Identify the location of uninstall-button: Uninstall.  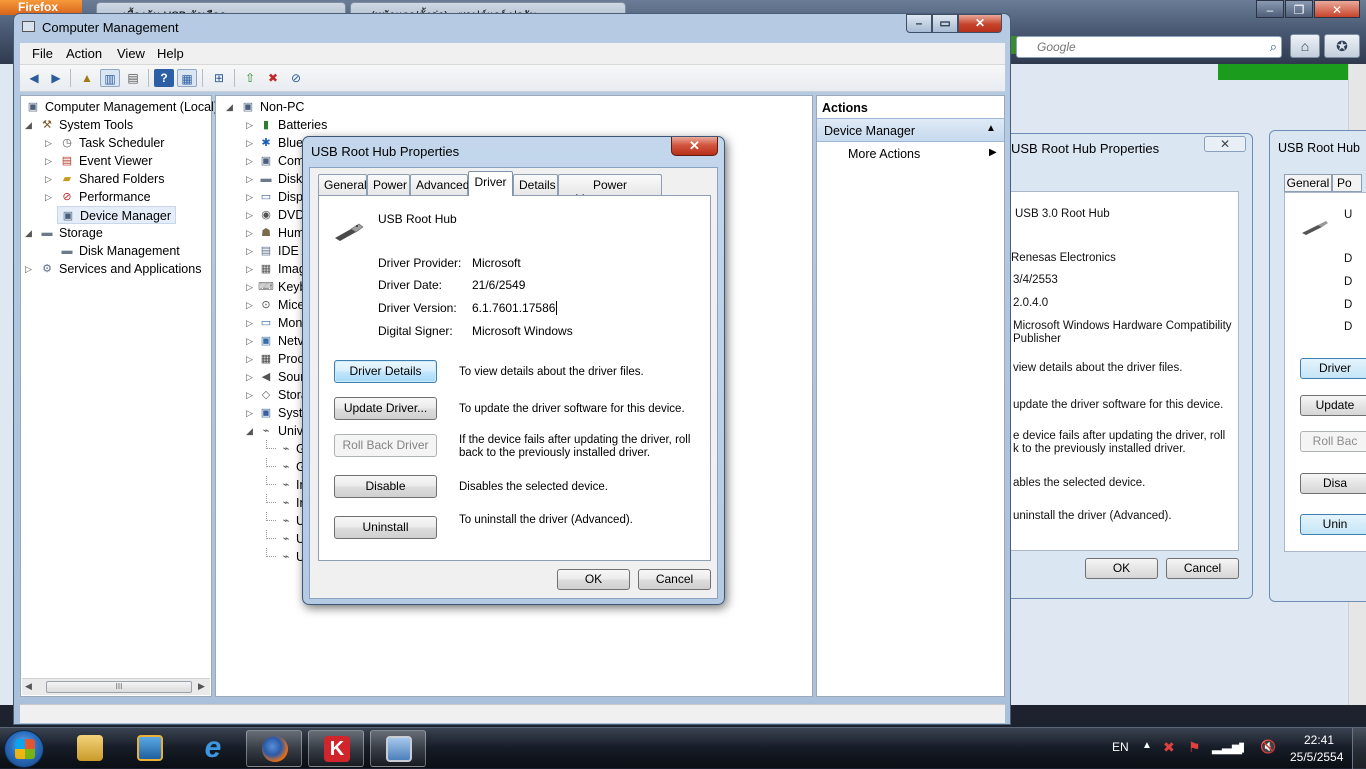
(385, 527).